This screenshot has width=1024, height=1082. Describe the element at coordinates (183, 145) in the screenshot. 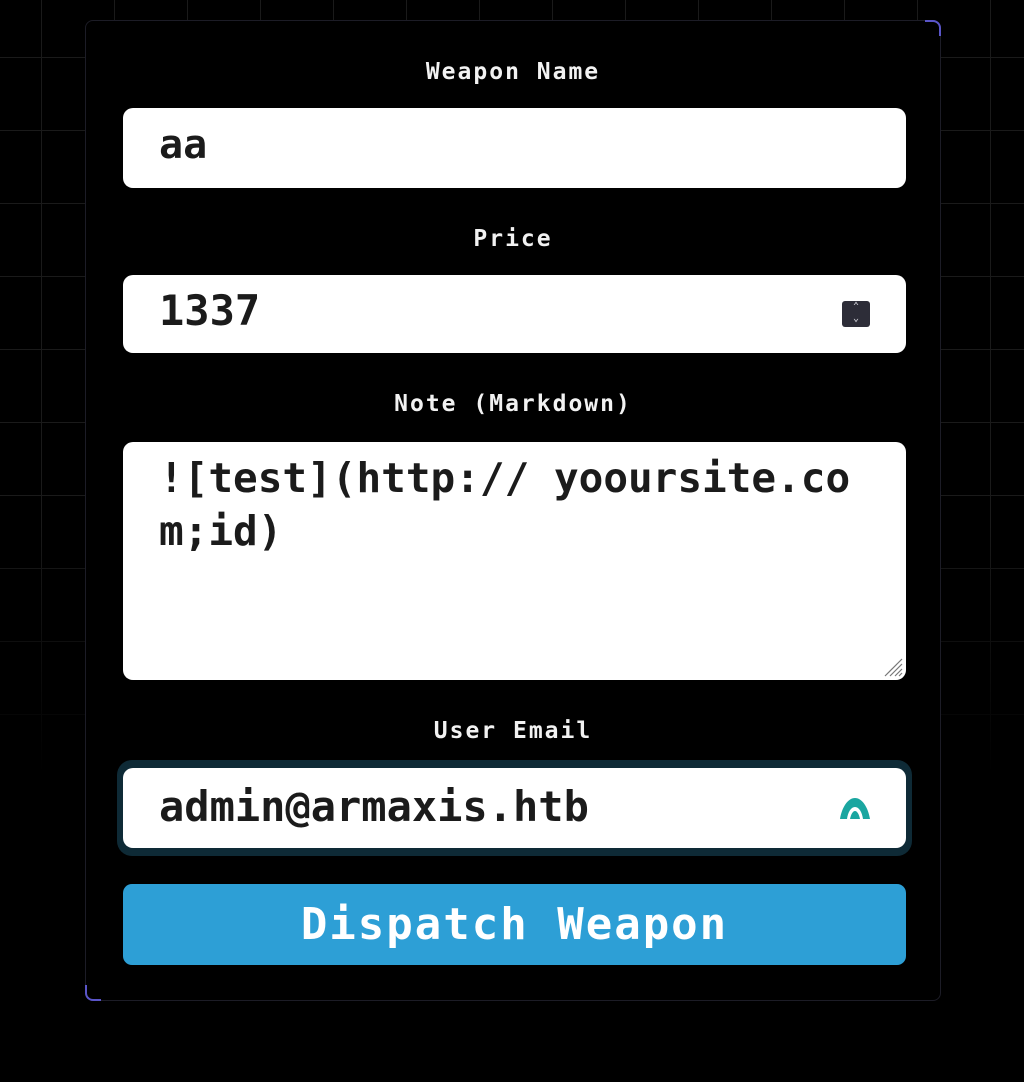

I see `weapon-name-value: aa` at that location.